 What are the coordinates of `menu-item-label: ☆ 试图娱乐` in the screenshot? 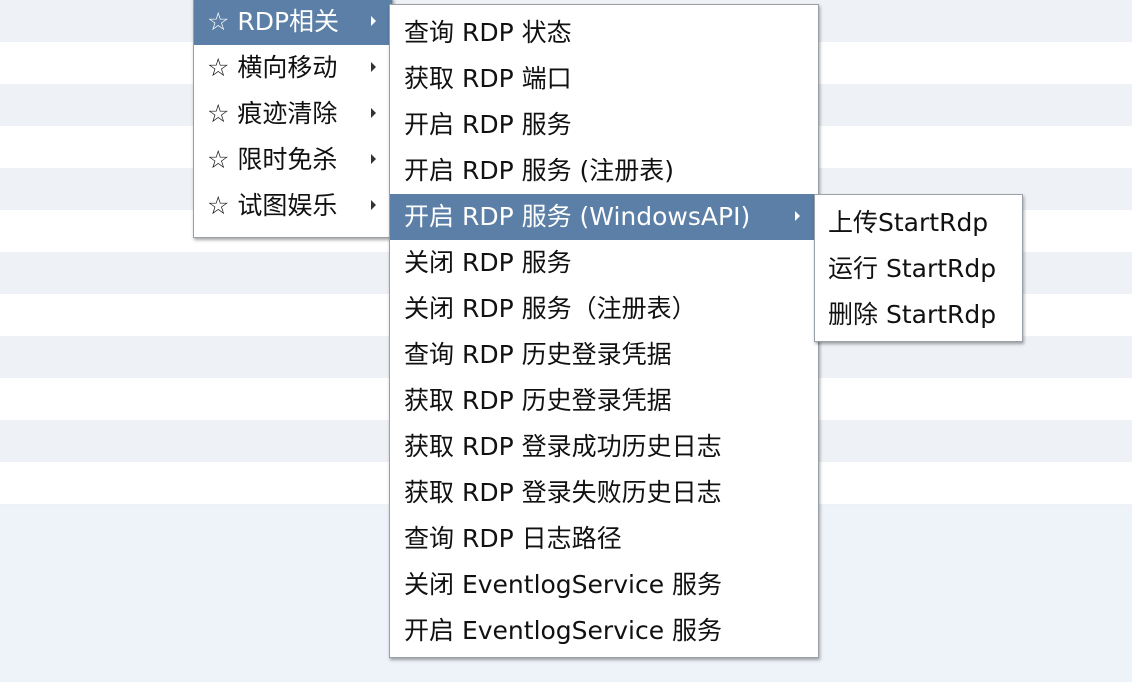 It's located at (272, 205).